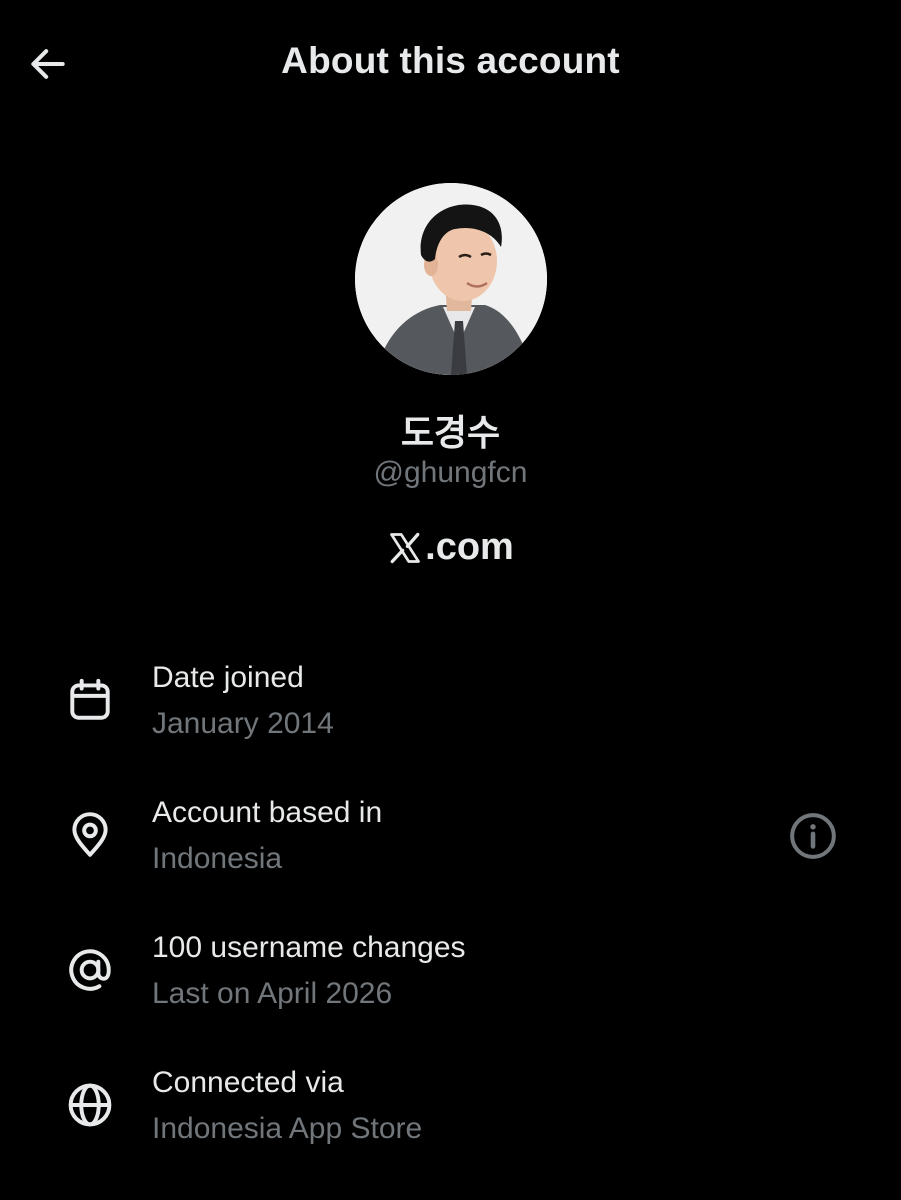  Describe the element at coordinates (90, 1105) in the screenshot. I see `globe-icon` at that location.